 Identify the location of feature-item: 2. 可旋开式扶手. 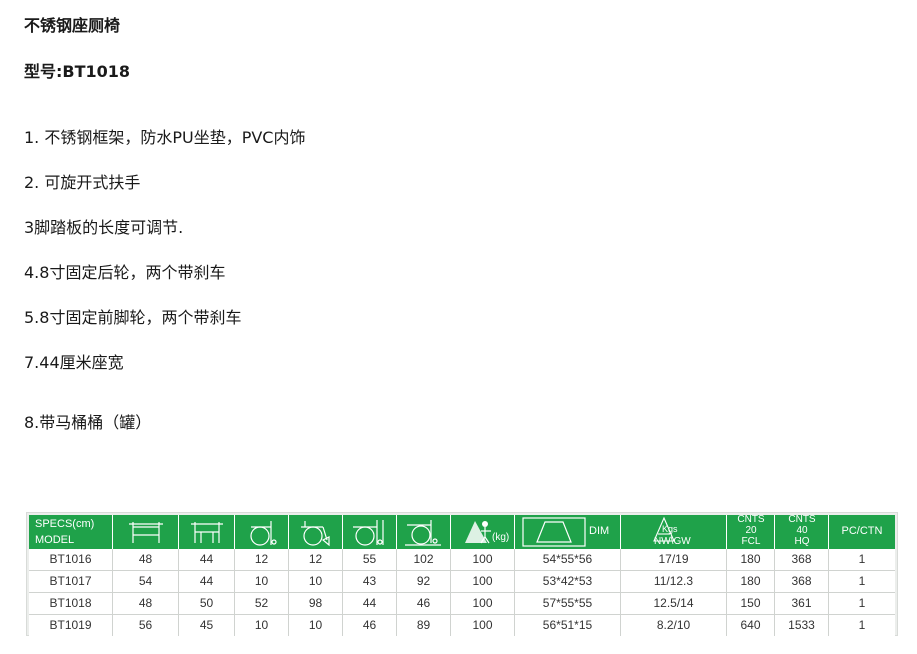
(82, 182).